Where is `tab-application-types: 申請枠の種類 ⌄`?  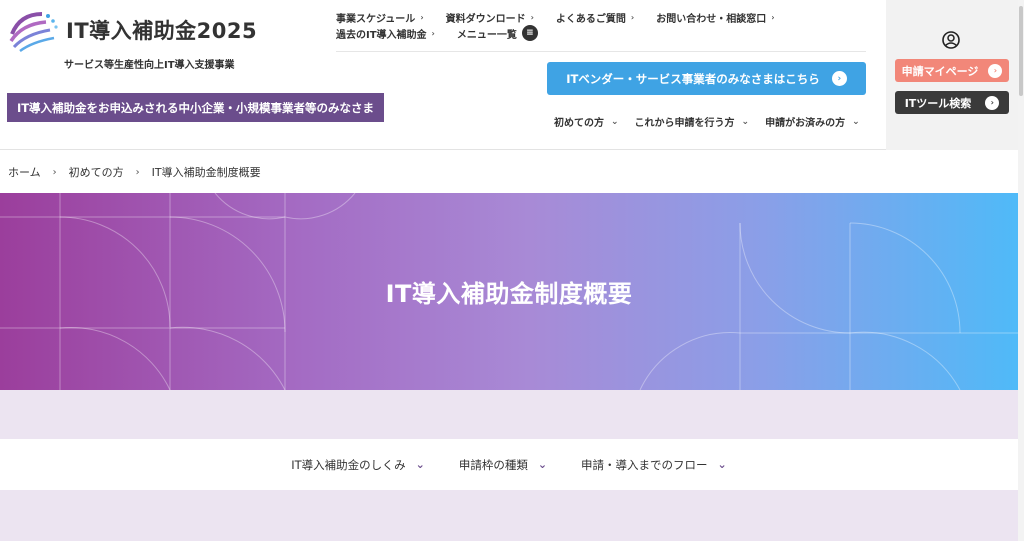
tab-application-types: 申請枠の種類 ⌄ is located at coordinates (503, 465).